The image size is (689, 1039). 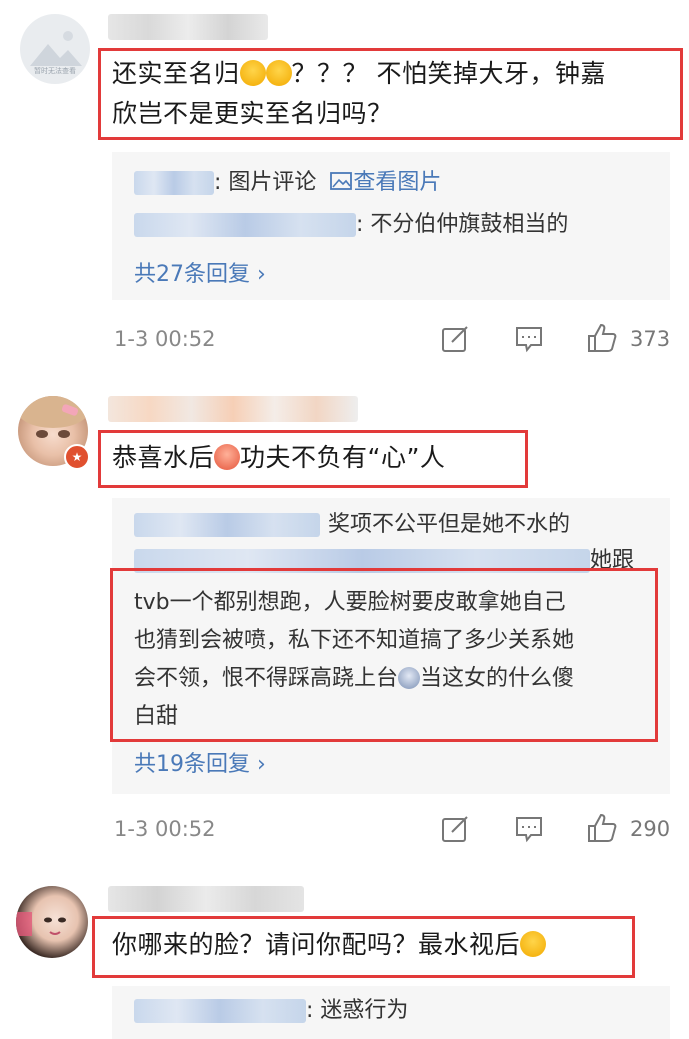 I want to click on image-icon, so click(x=341, y=181).